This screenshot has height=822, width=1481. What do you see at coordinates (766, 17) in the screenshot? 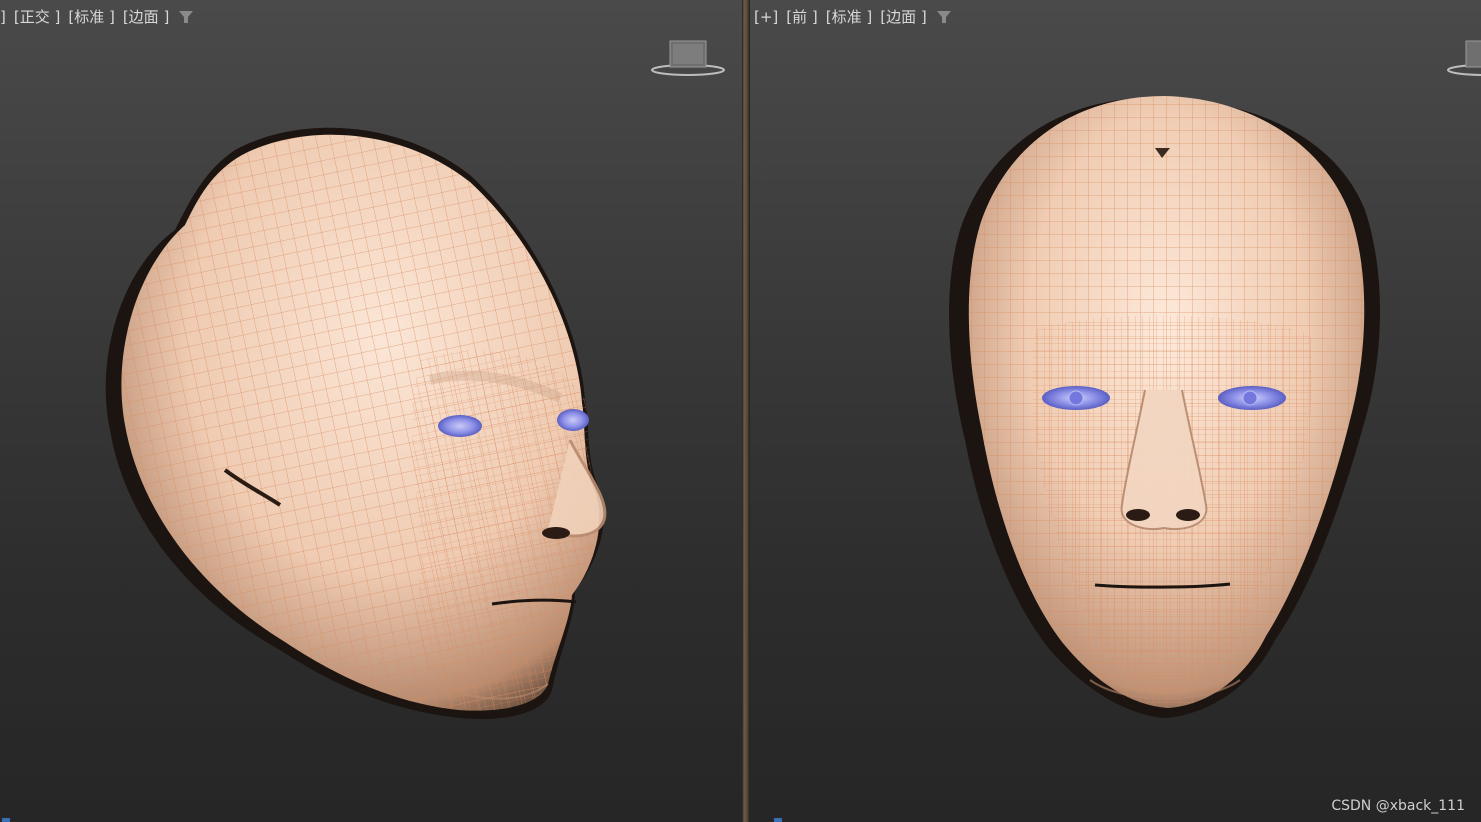
I see `viewport-menu-plus: [+]` at bounding box center [766, 17].